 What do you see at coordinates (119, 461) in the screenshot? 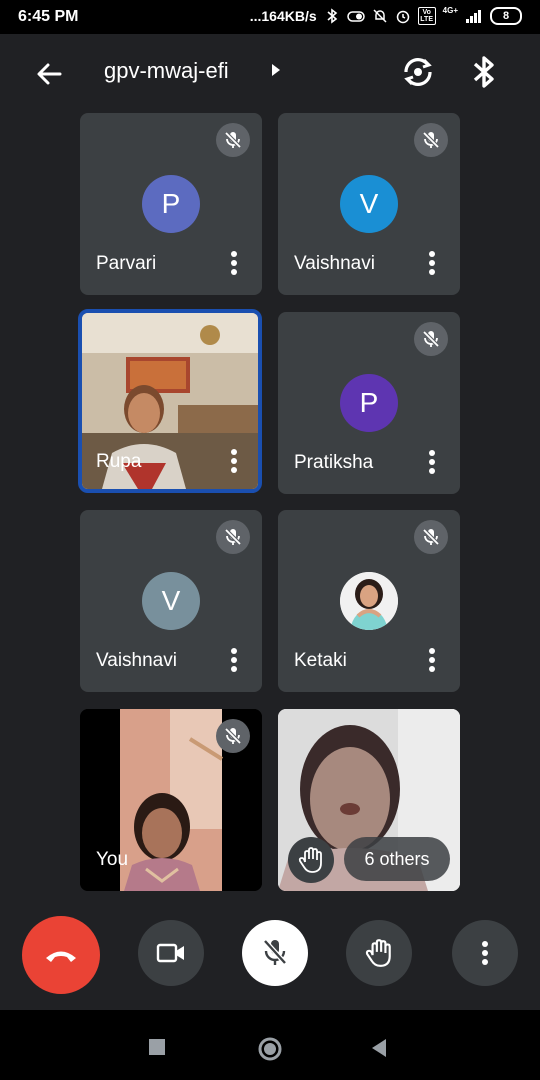
I see `participant-name: Rupa` at bounding box center [119, 461].